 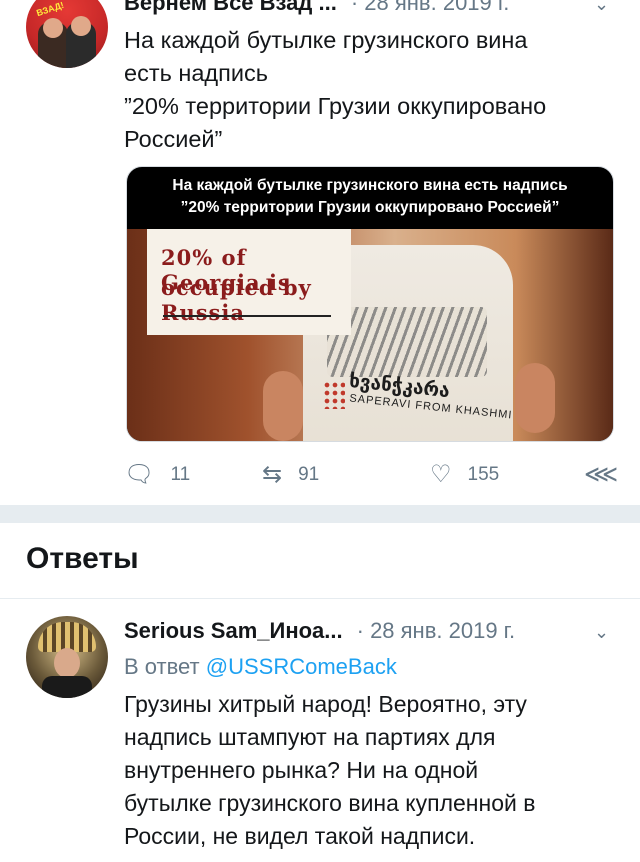 What do you see at coordinates (157, 474) in the screenshot?
I see `reply-button: 🗨 11` at bounding box center [157, 474].